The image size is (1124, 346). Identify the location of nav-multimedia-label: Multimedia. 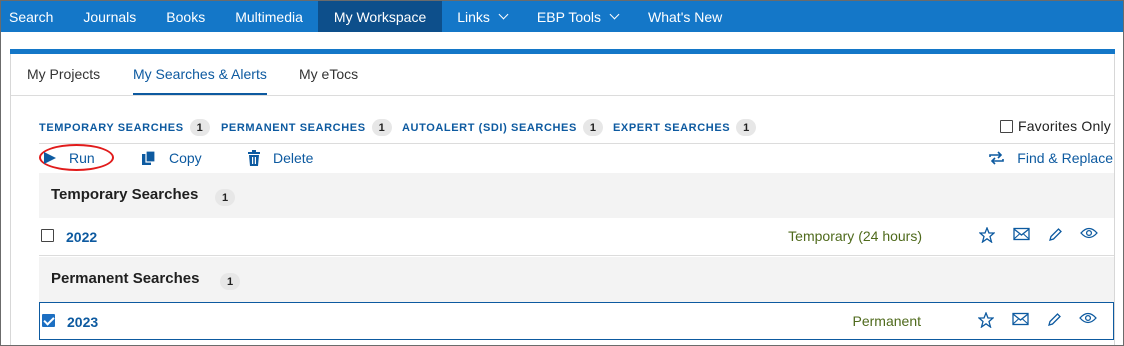
(269, 16).